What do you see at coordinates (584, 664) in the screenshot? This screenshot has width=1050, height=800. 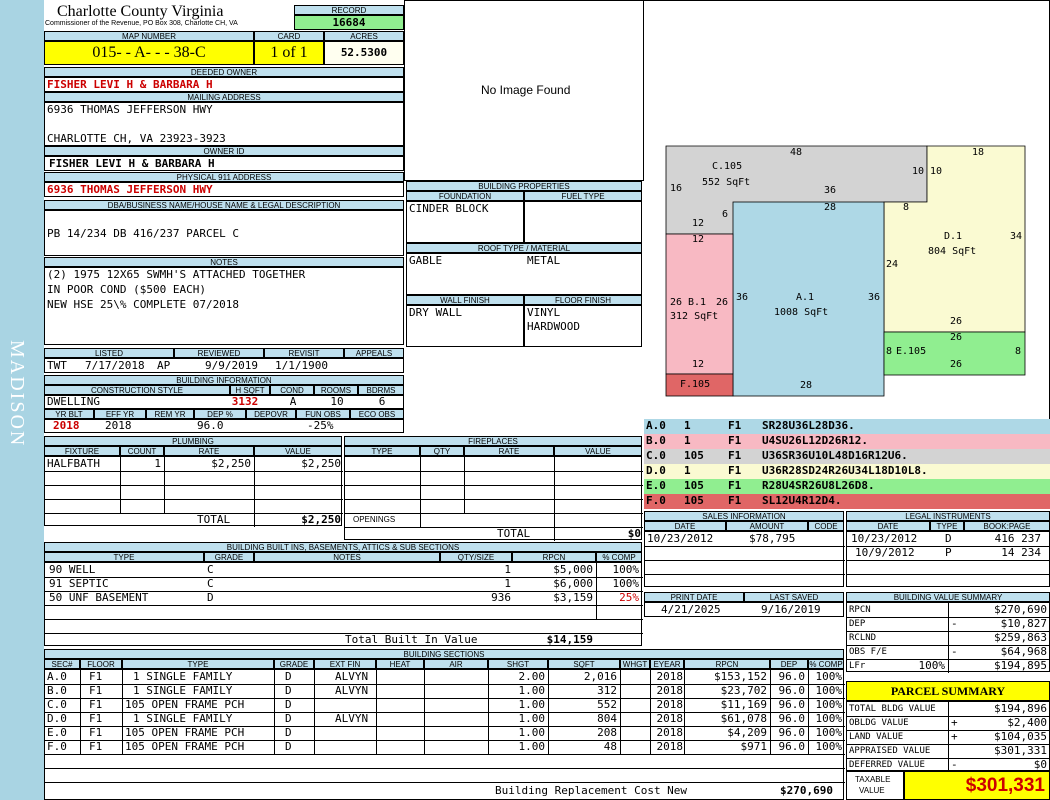 I see `sqft-header: SQFT` at bounding box center [584, 664].